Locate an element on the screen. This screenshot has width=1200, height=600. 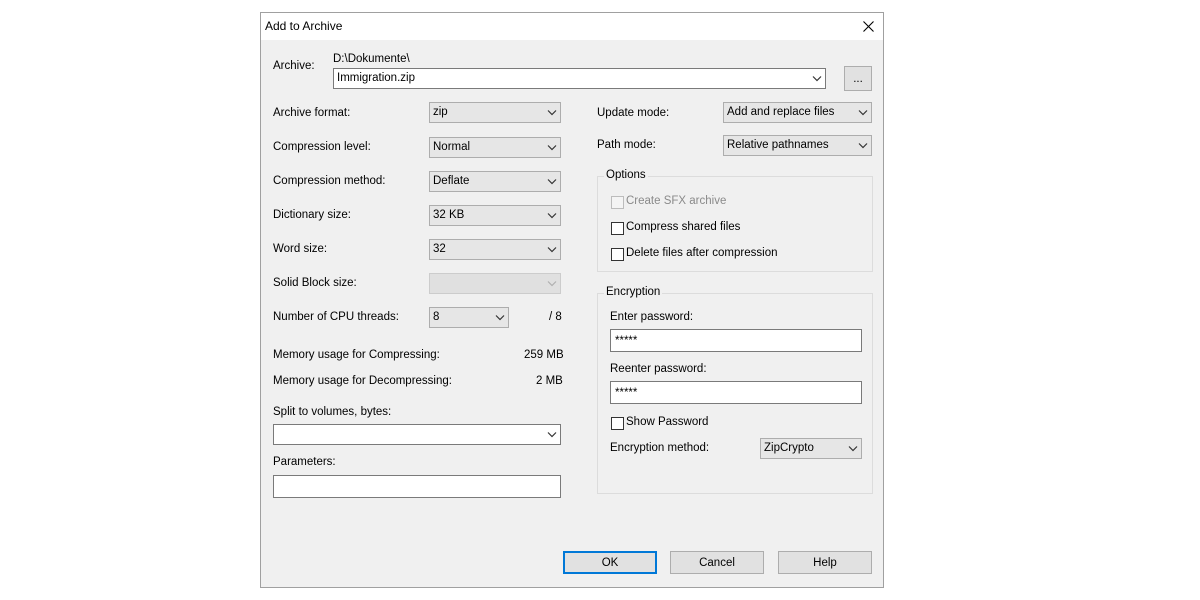
solid-block-size-label: Solid Block size: is located at coordinates (315, 283).